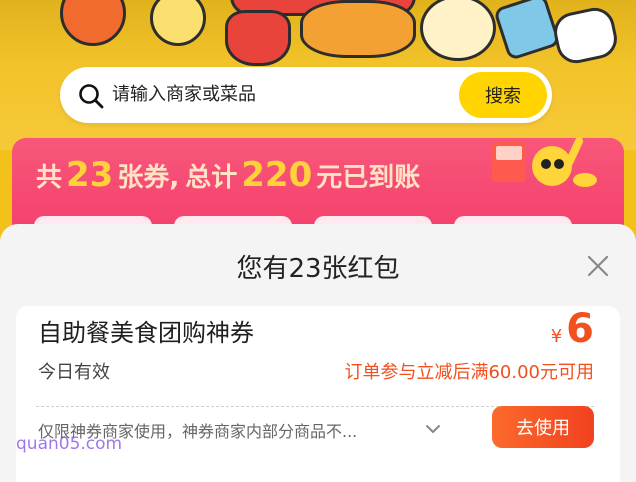 This screenshot has width=636, height=482. What do you see at coordinates (543, 427) in the screenshot?
I see `use-coupon-button: 去使用` at bounding box center [543, 427].